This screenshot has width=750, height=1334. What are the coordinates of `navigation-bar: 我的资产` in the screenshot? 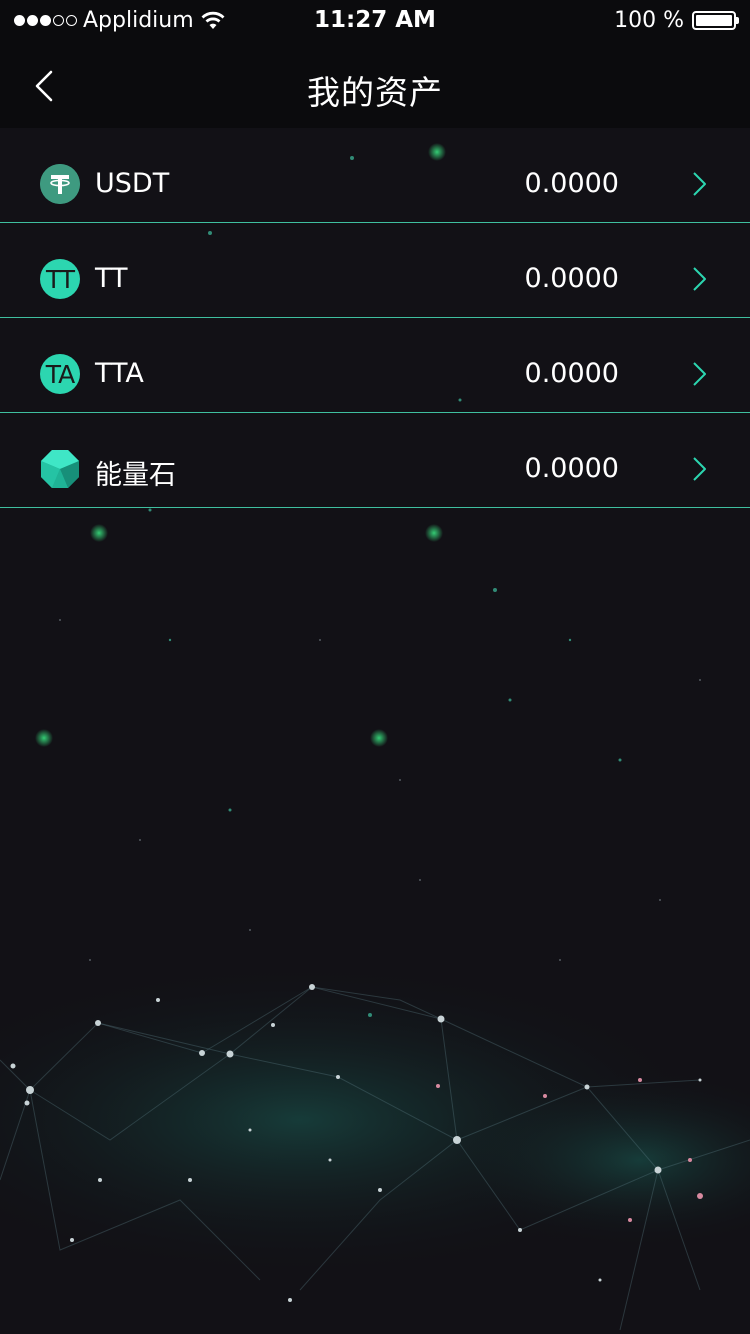 It's located at (375, 85).